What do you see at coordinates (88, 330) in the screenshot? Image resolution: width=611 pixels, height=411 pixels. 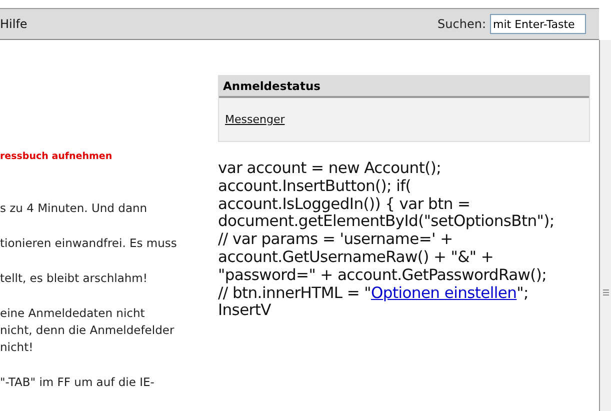 I see `paragraph: eine Anmeldedaten nicht nicht, denn die Anmeldefelder nicht!` at bounding box center [88, 330].